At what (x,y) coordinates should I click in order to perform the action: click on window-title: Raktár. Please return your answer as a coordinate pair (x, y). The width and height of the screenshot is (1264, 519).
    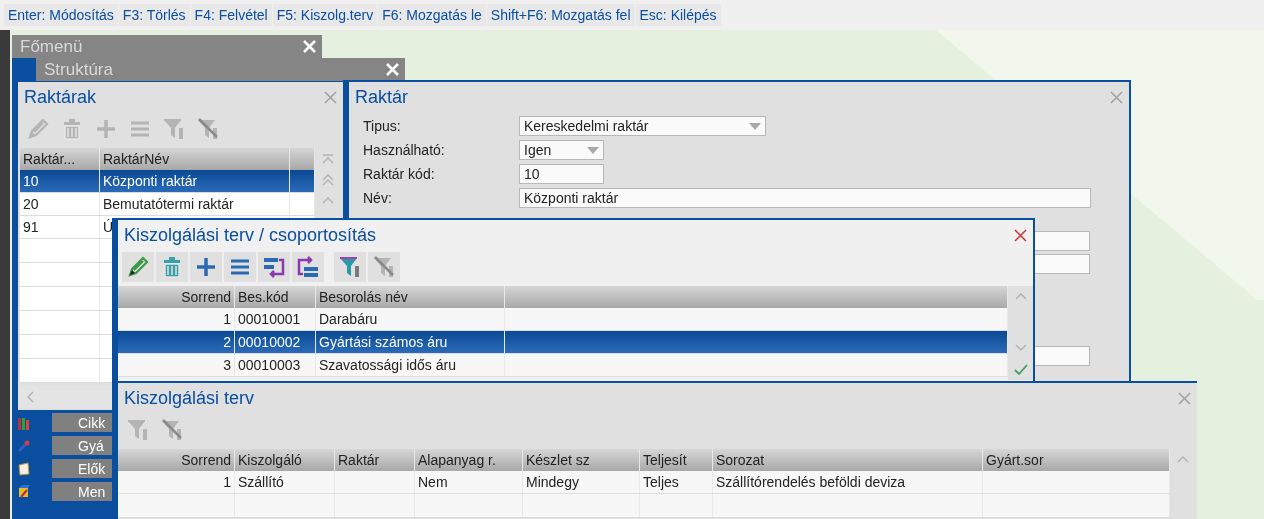
    Looking at the image, I should click on (381, 97).